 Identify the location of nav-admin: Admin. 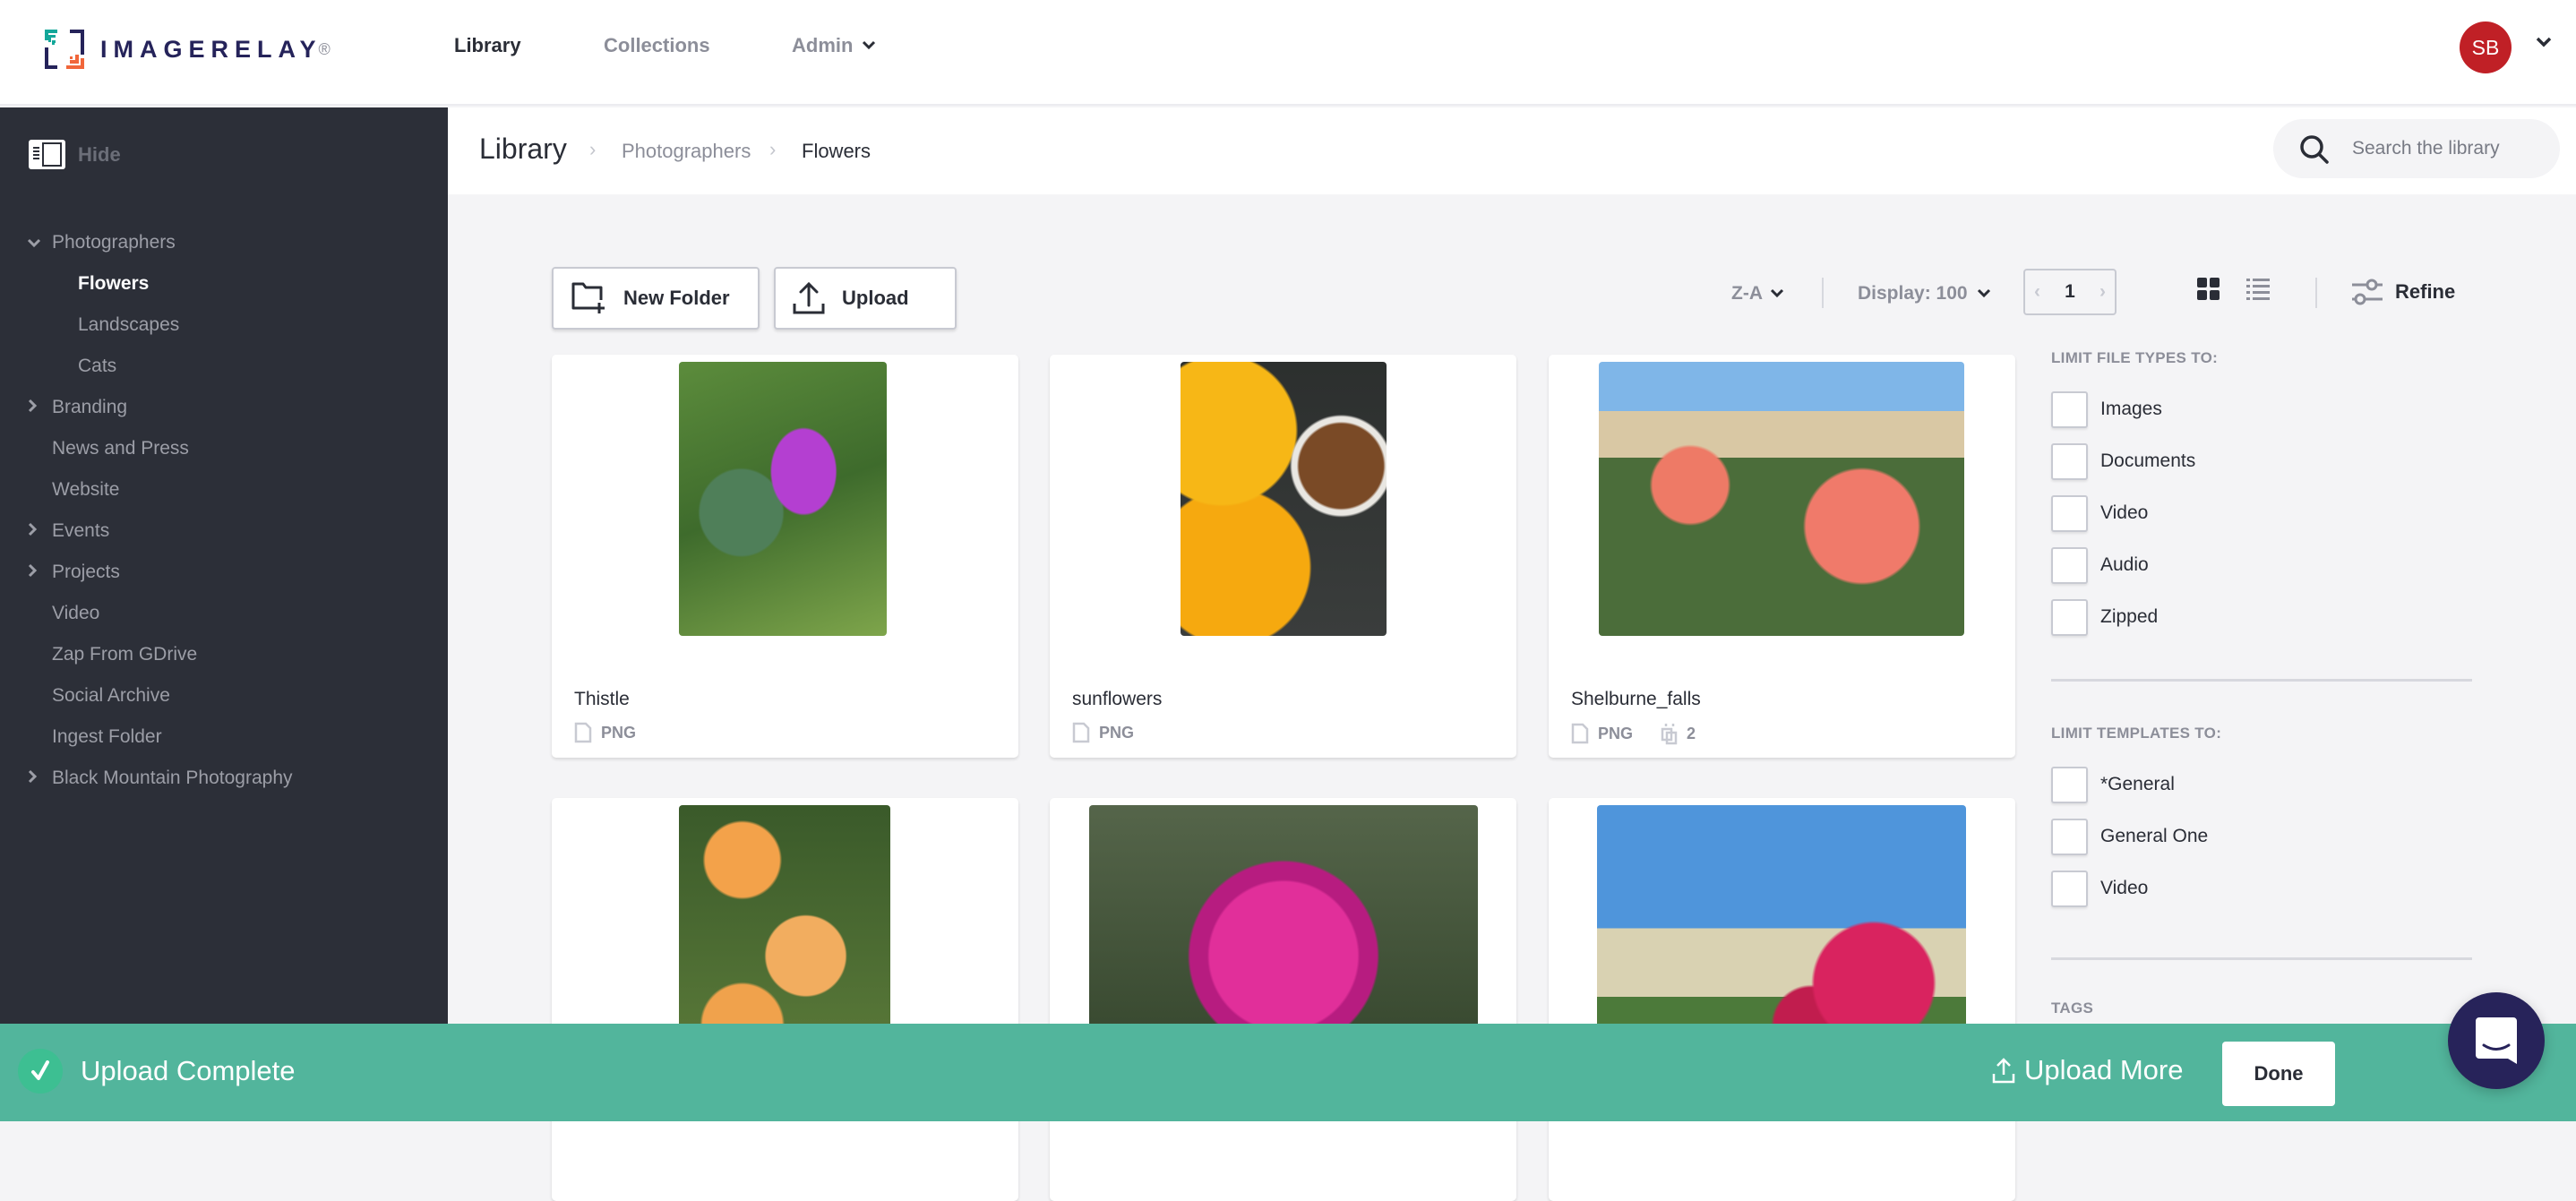
(834, 45).